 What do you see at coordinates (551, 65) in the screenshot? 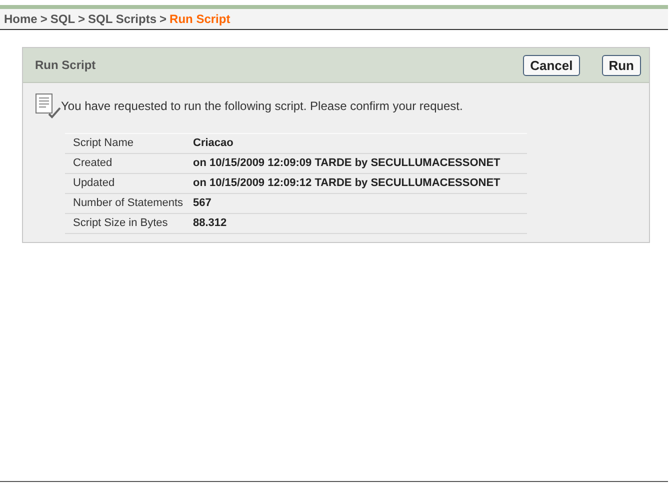
I see `action-button: Cancel` at bounding box center [551, 65].